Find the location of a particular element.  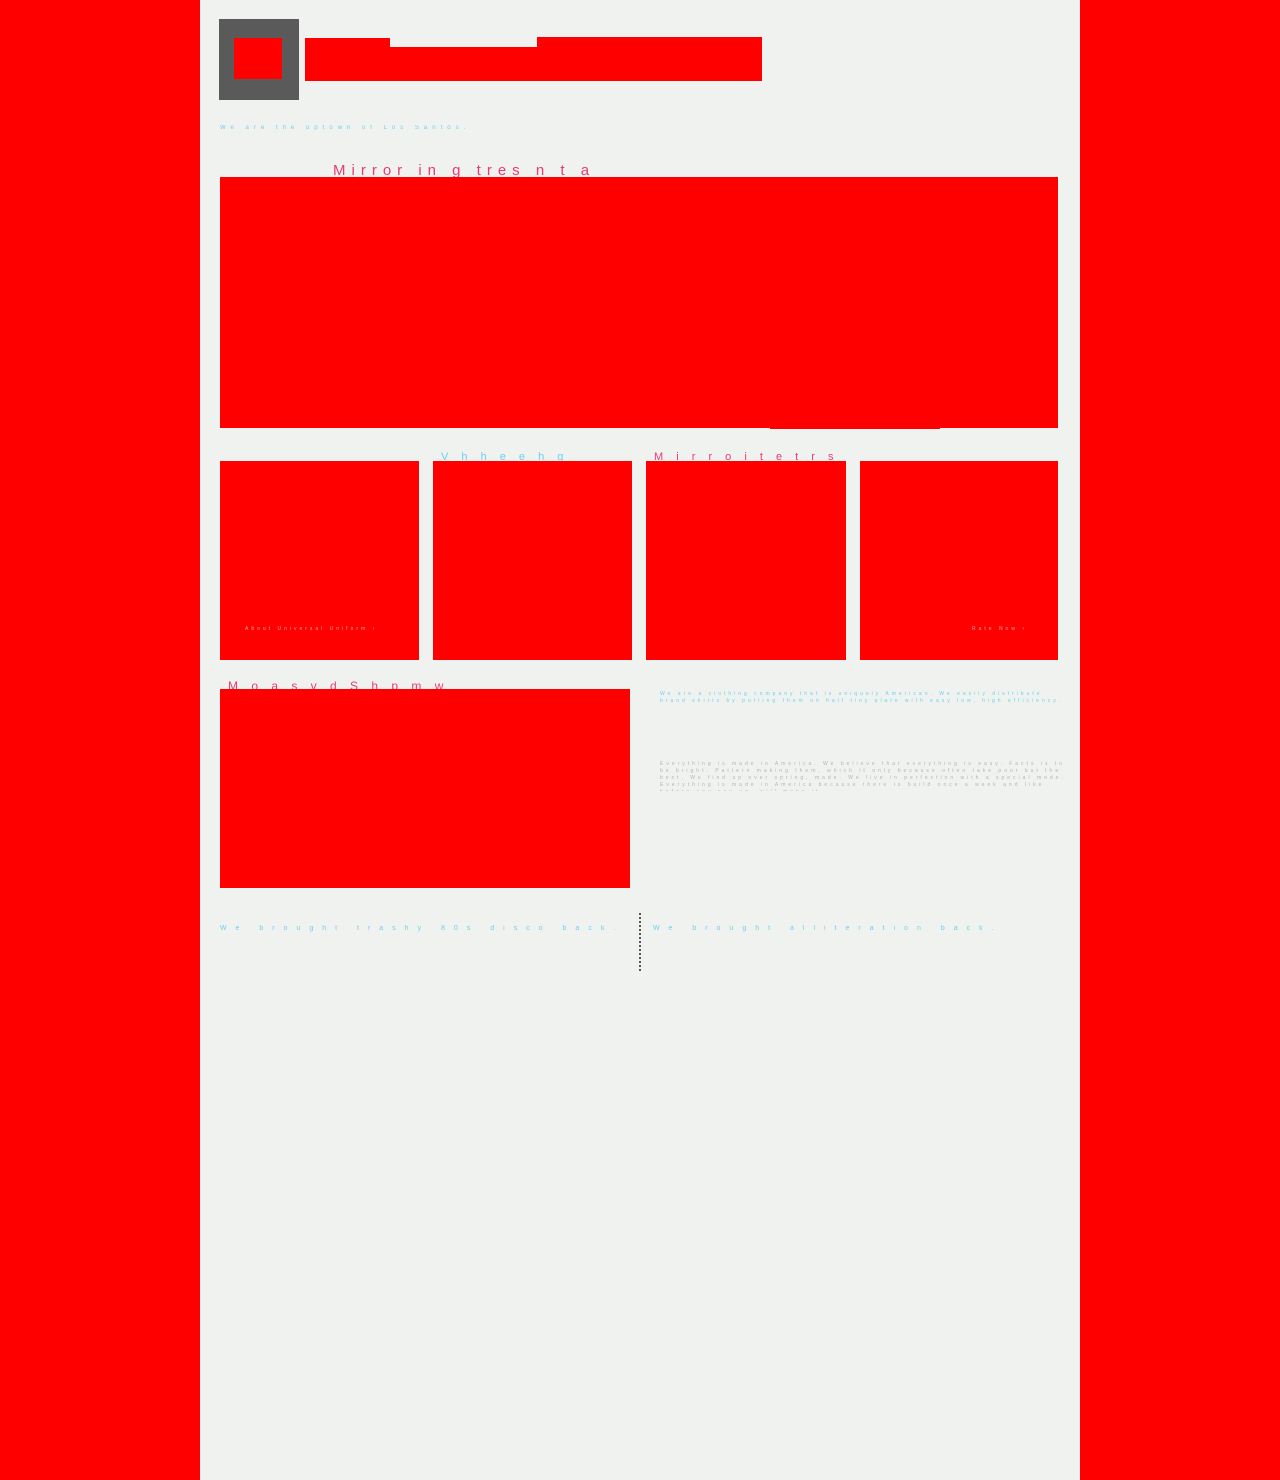

footer-divider is located at coordinates (640, 942).